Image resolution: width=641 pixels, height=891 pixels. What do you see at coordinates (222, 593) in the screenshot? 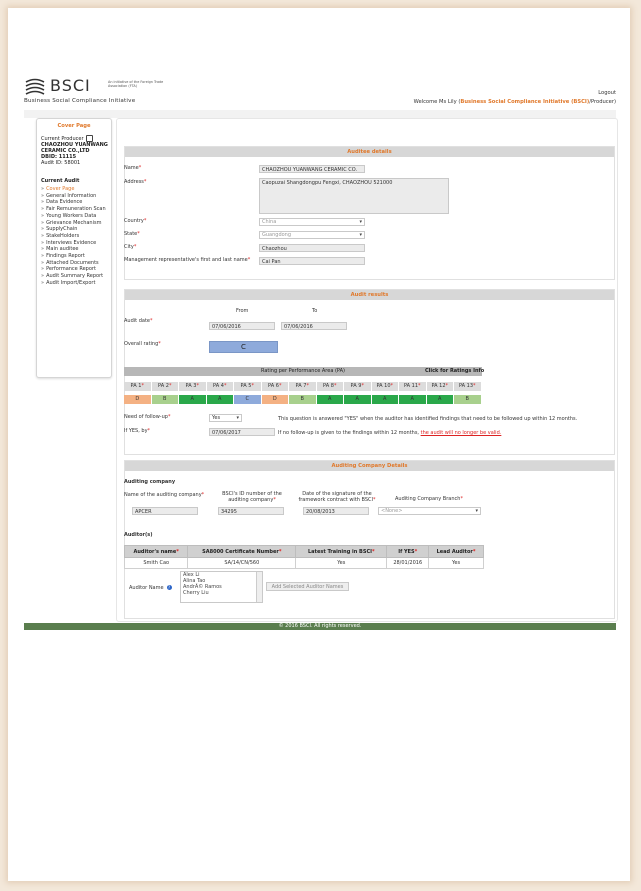
I see `auditor-option: Cherry Liu` at bounding box center [222, 593].